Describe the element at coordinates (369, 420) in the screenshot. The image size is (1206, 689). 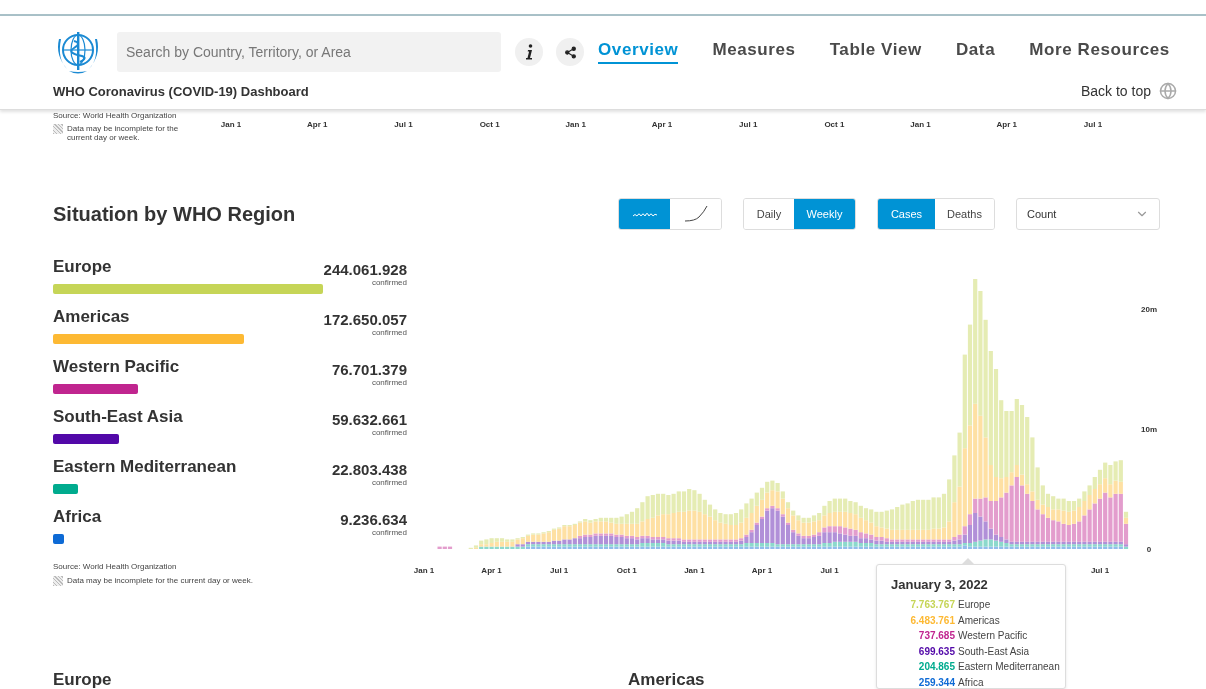
I see `region-count: 59.632.661` at that location.